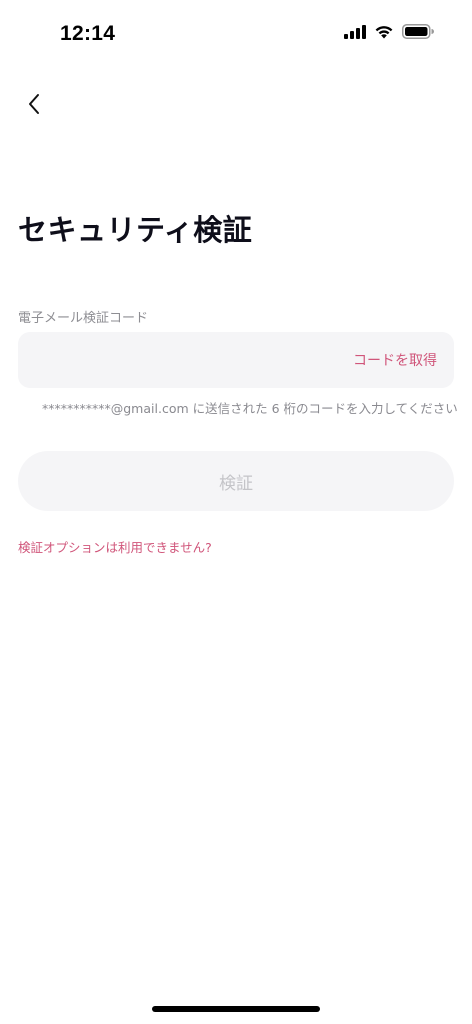  Describe the element at coordinates (236, 481) in the screenshot. I see `verify-button: 検証` at that location.